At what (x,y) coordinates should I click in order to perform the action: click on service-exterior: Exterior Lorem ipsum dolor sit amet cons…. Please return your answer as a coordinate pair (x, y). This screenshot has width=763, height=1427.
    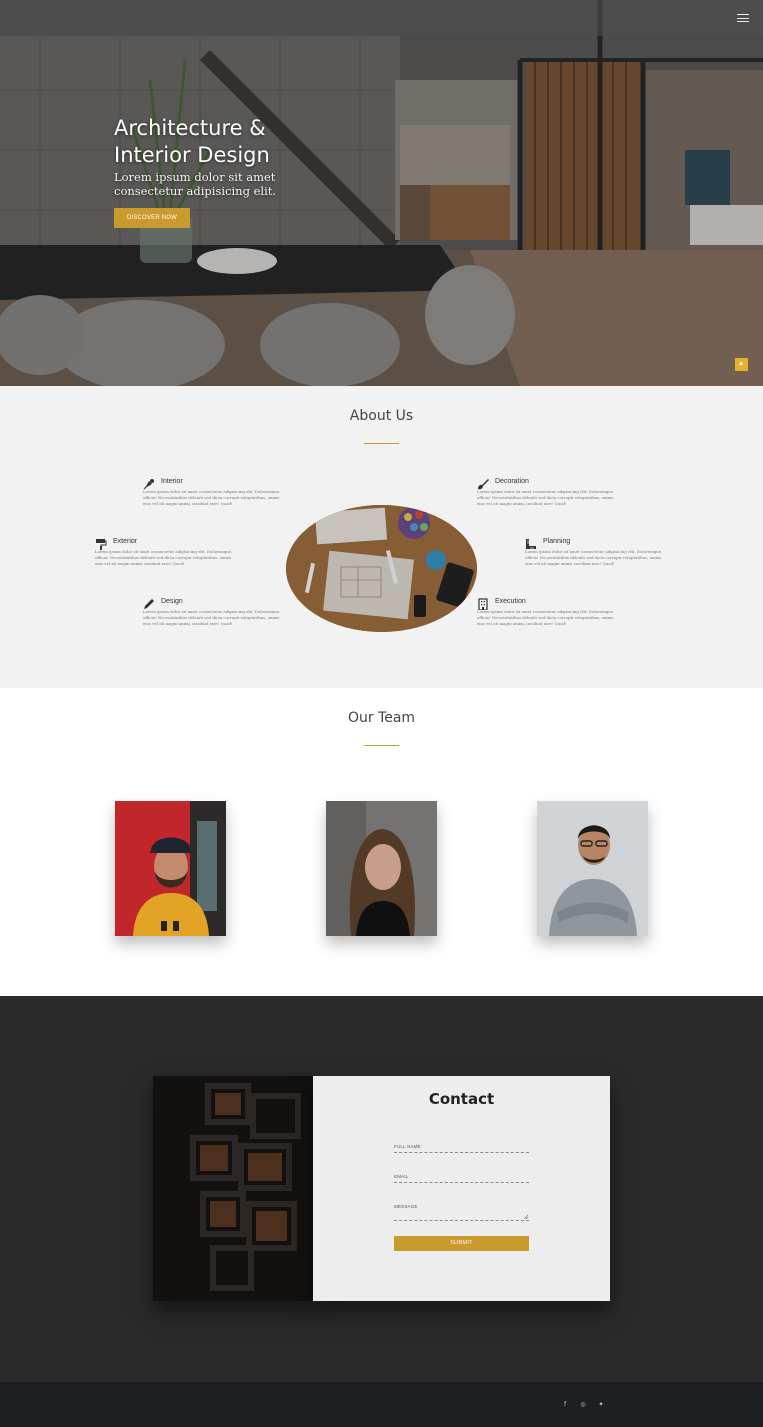
    Looking at the image, I should click on (167, 550).